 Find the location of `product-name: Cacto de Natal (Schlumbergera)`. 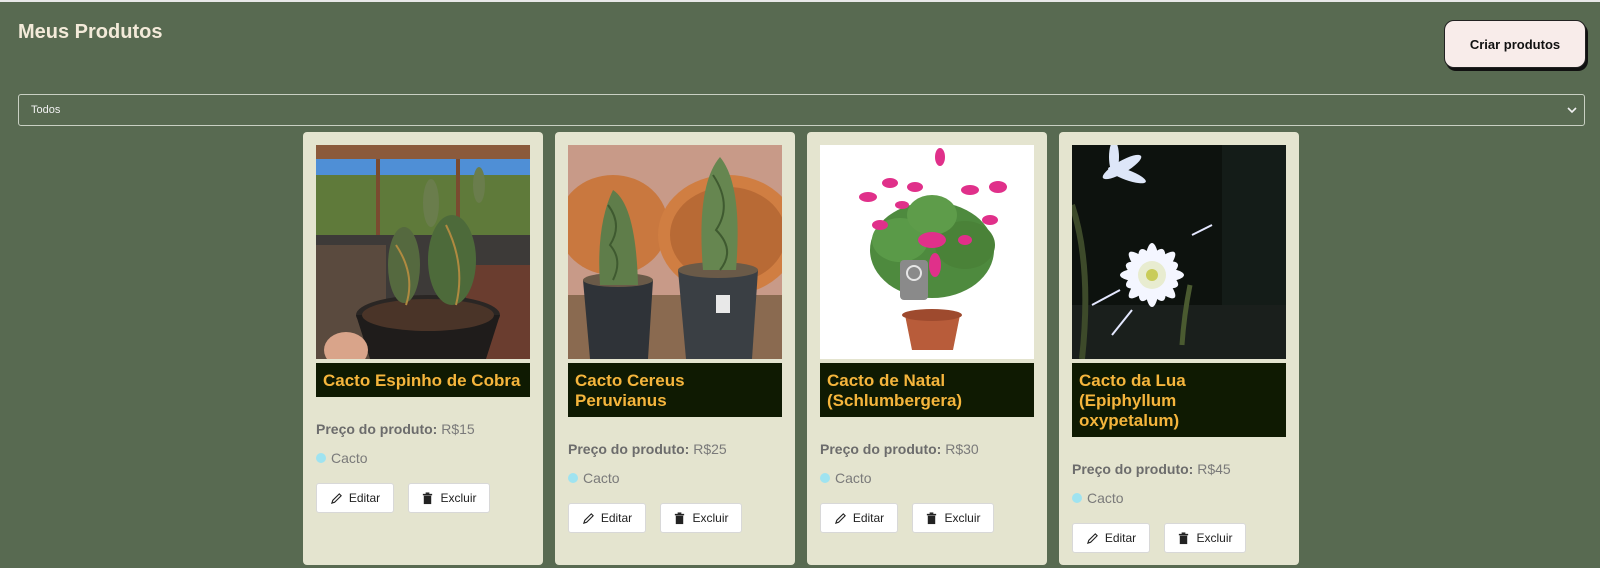

product-name: Cacto de Natal (Schlumbergera) is located at coordinates (927, 390).